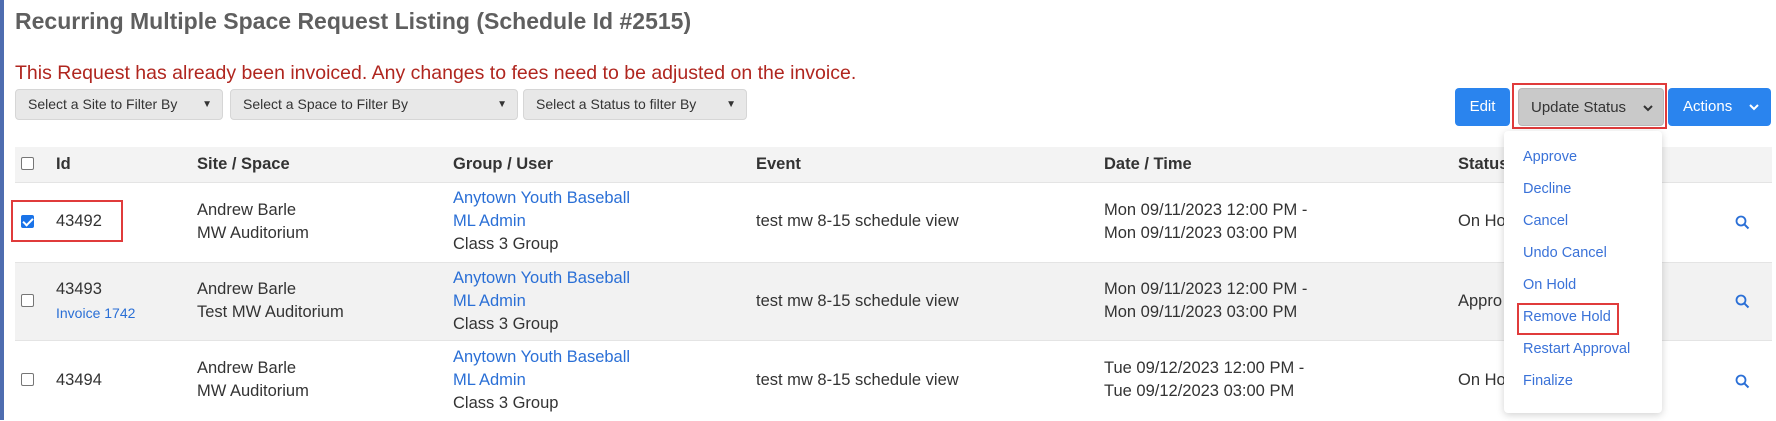 This screenshot has height=421, width=1776. I want to click on header-status: Status, so click(1483, 164).